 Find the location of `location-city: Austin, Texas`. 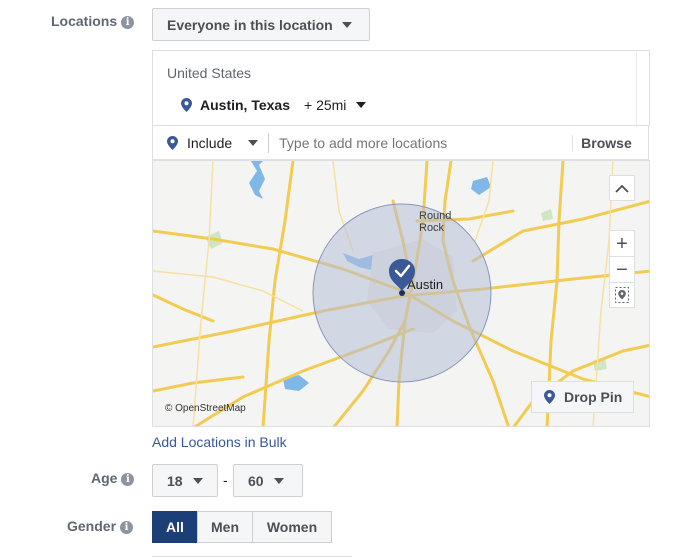

location-city: Austin, Texas is located at coordinates (245, 105).